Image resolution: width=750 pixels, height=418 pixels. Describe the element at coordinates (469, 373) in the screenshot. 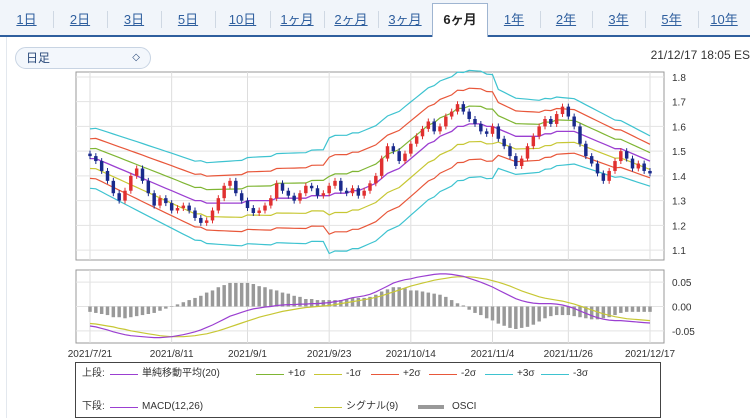

I see `legend-label: -2σ` at that location.